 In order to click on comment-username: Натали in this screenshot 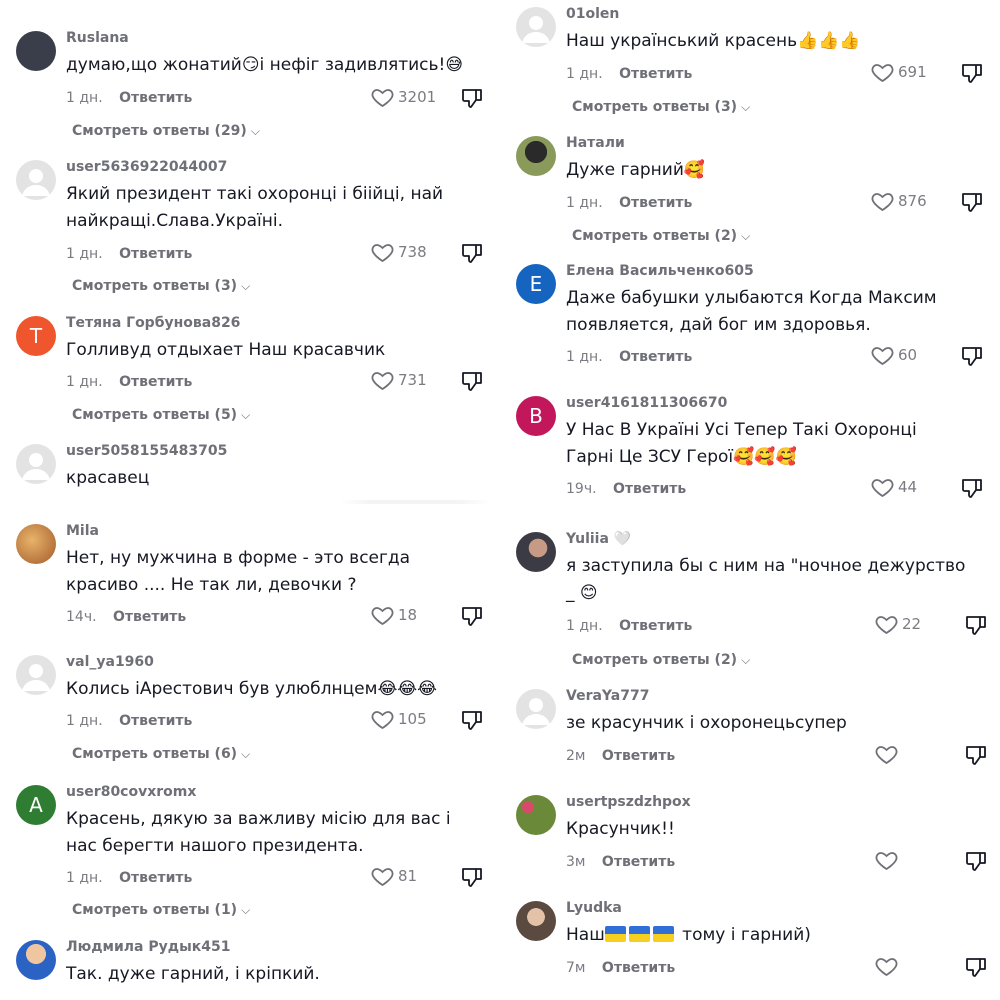, I will do `click(595, 143)`.